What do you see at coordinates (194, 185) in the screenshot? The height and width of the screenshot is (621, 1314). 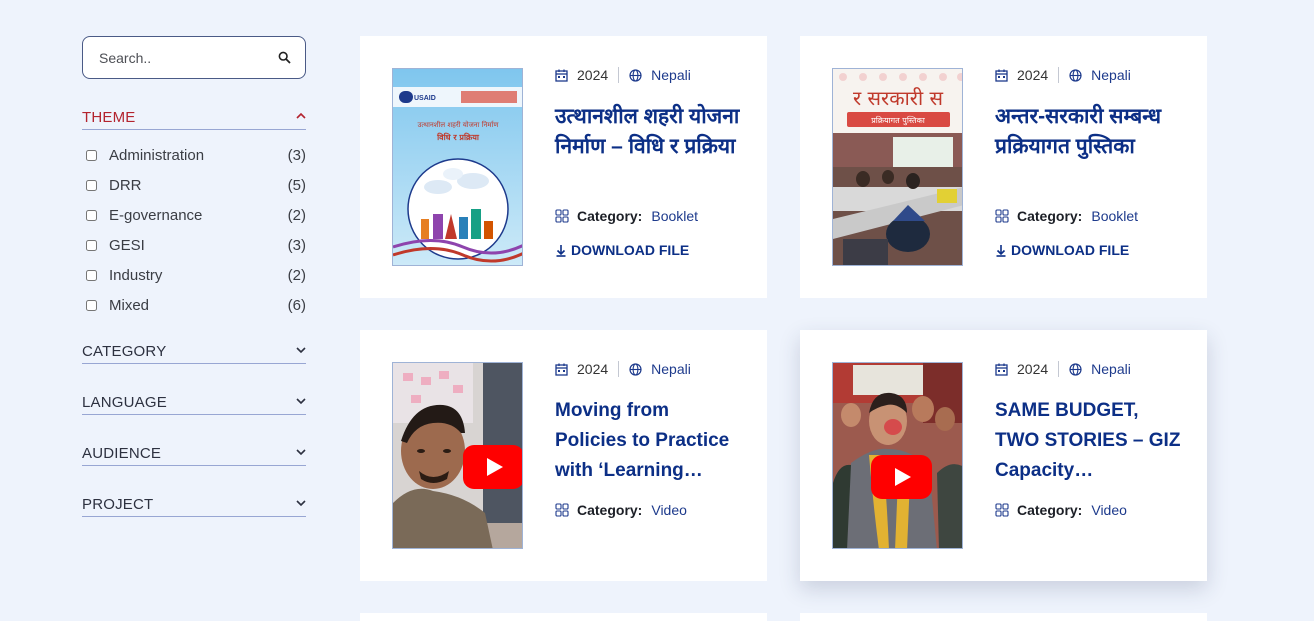 I see `theme-option: DRR (5)` at bounding box center [194, 185].